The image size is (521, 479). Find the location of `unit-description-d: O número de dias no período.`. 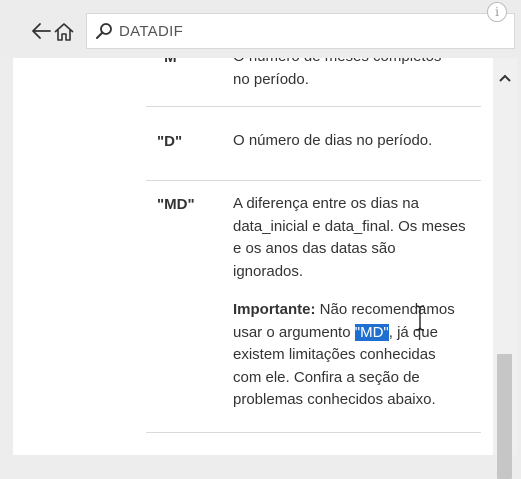

unit-description-d: O número de dias no período. is located at coordinates (358, 141).